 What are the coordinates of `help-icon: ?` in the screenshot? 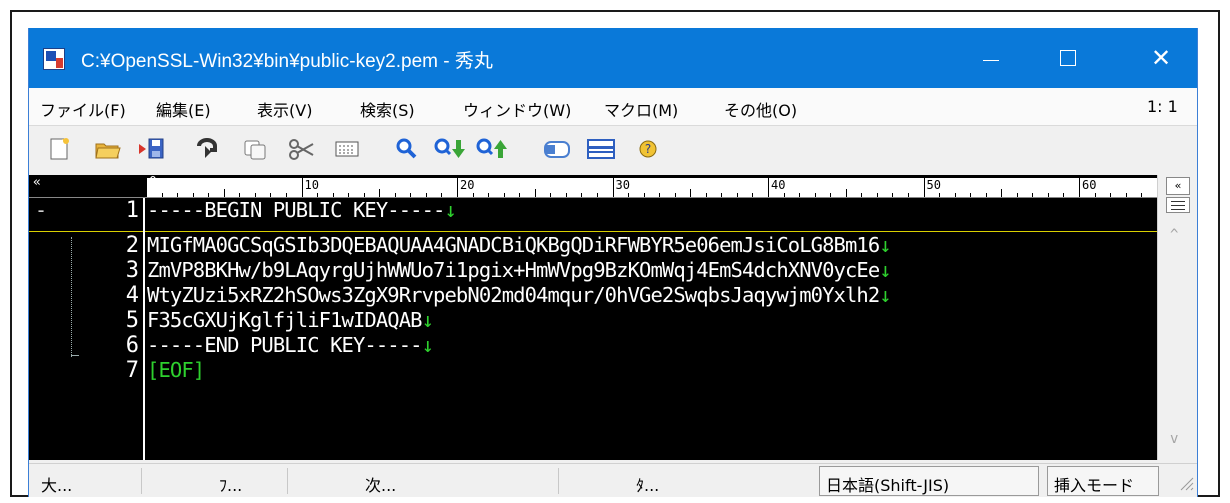 It's located at (649, 149).